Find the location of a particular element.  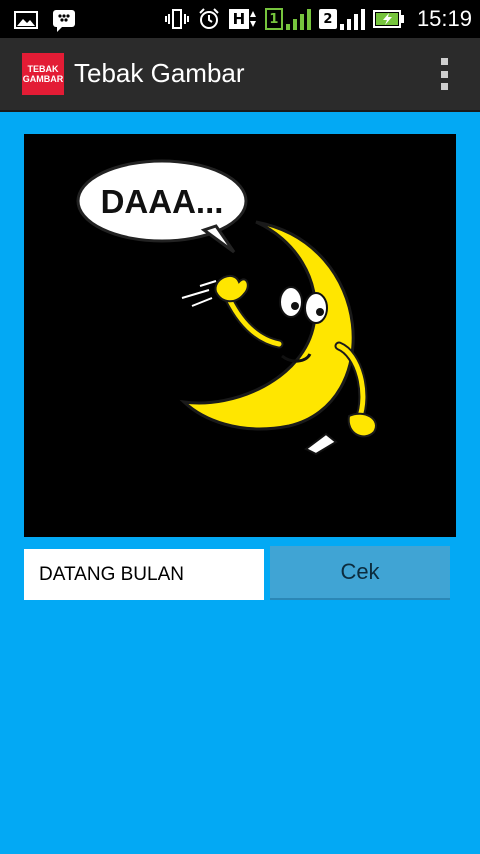

sim2-label: 2 is located at coordinates (327, 19).